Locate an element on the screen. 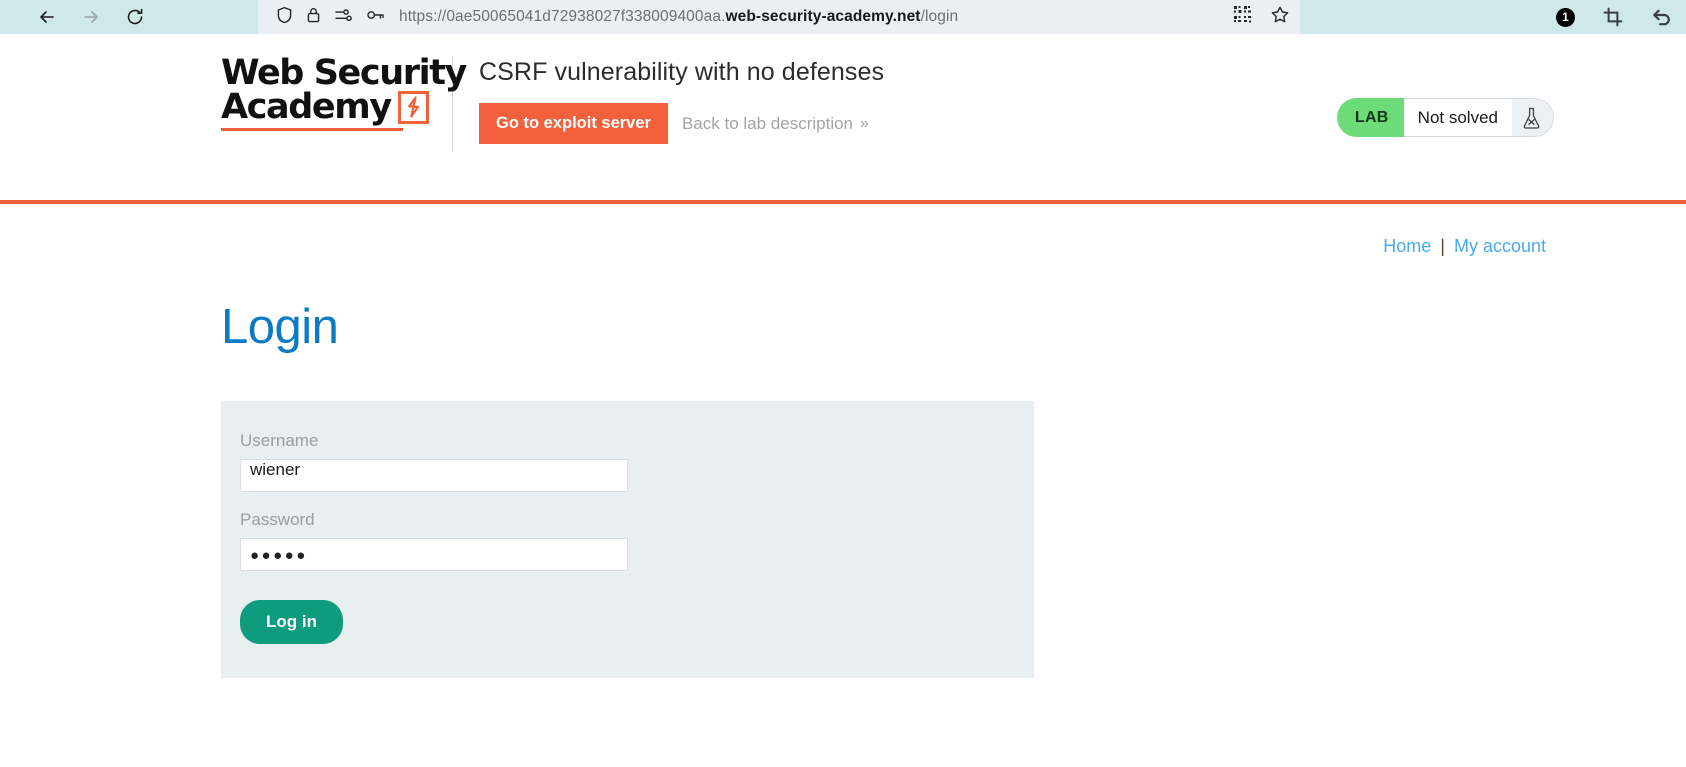  lock-icon is located at coordinates (313, 17).